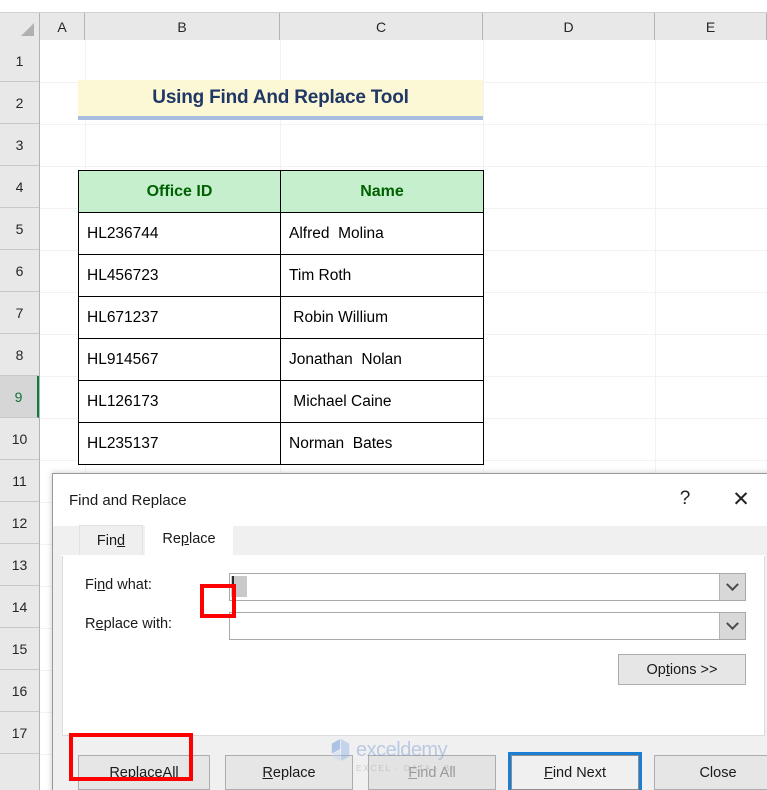  I want to click on select-all-corner, so click(20, 26).